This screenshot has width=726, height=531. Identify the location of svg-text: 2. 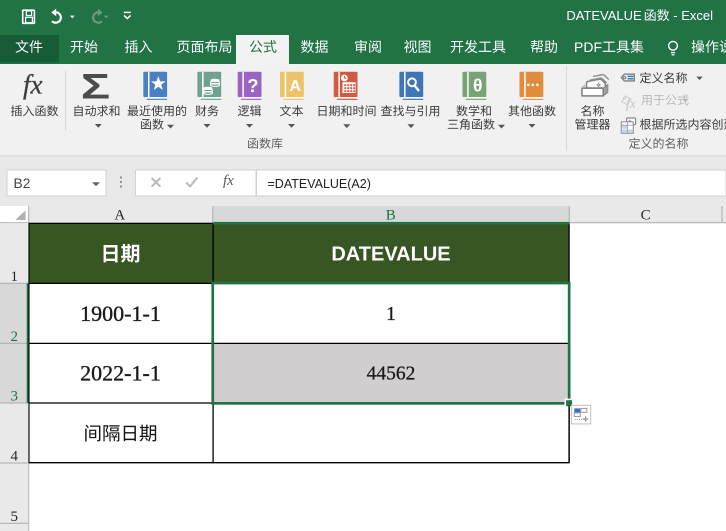
(15, 337).